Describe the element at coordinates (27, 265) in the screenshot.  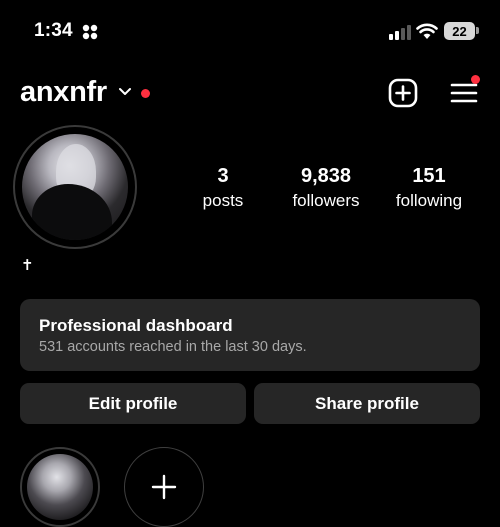
I see `profile-bio: ✝` at that location.